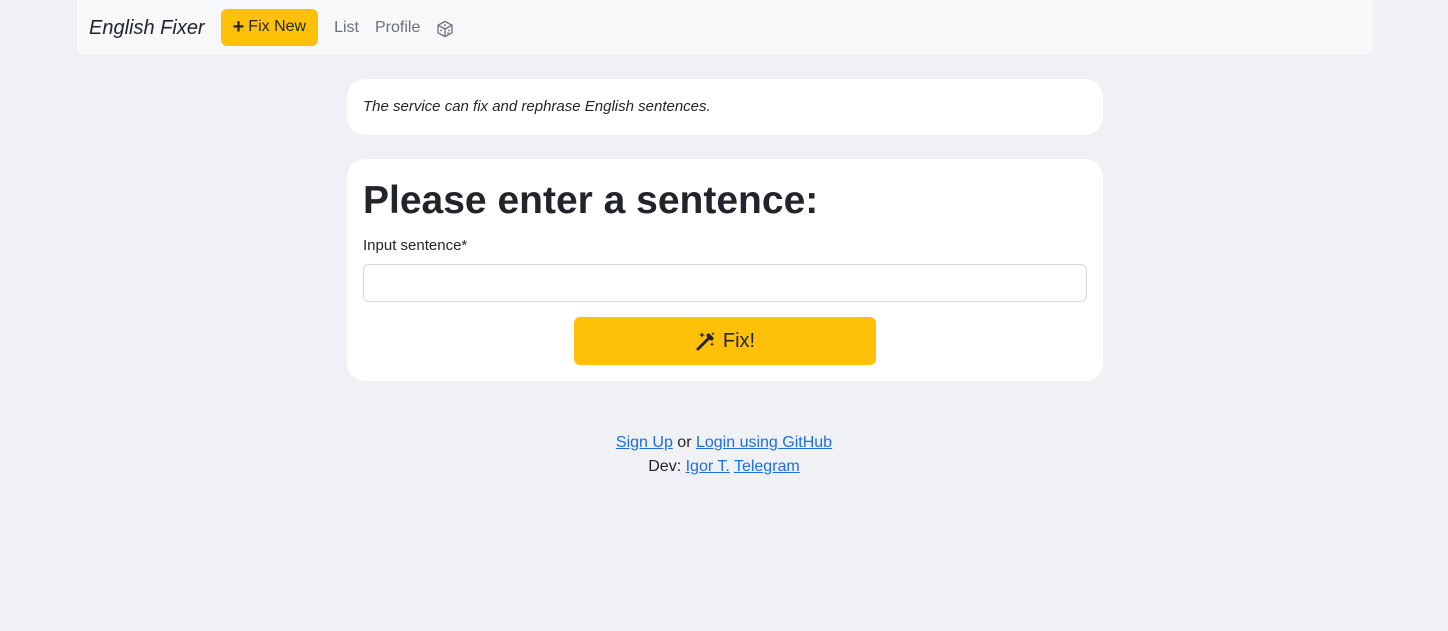 This screenshot has width=1448, height=631. Describe the element at coordinates (591, 200) in the screenshot. I see `form-heading: Please enter a sentence:` at that location.